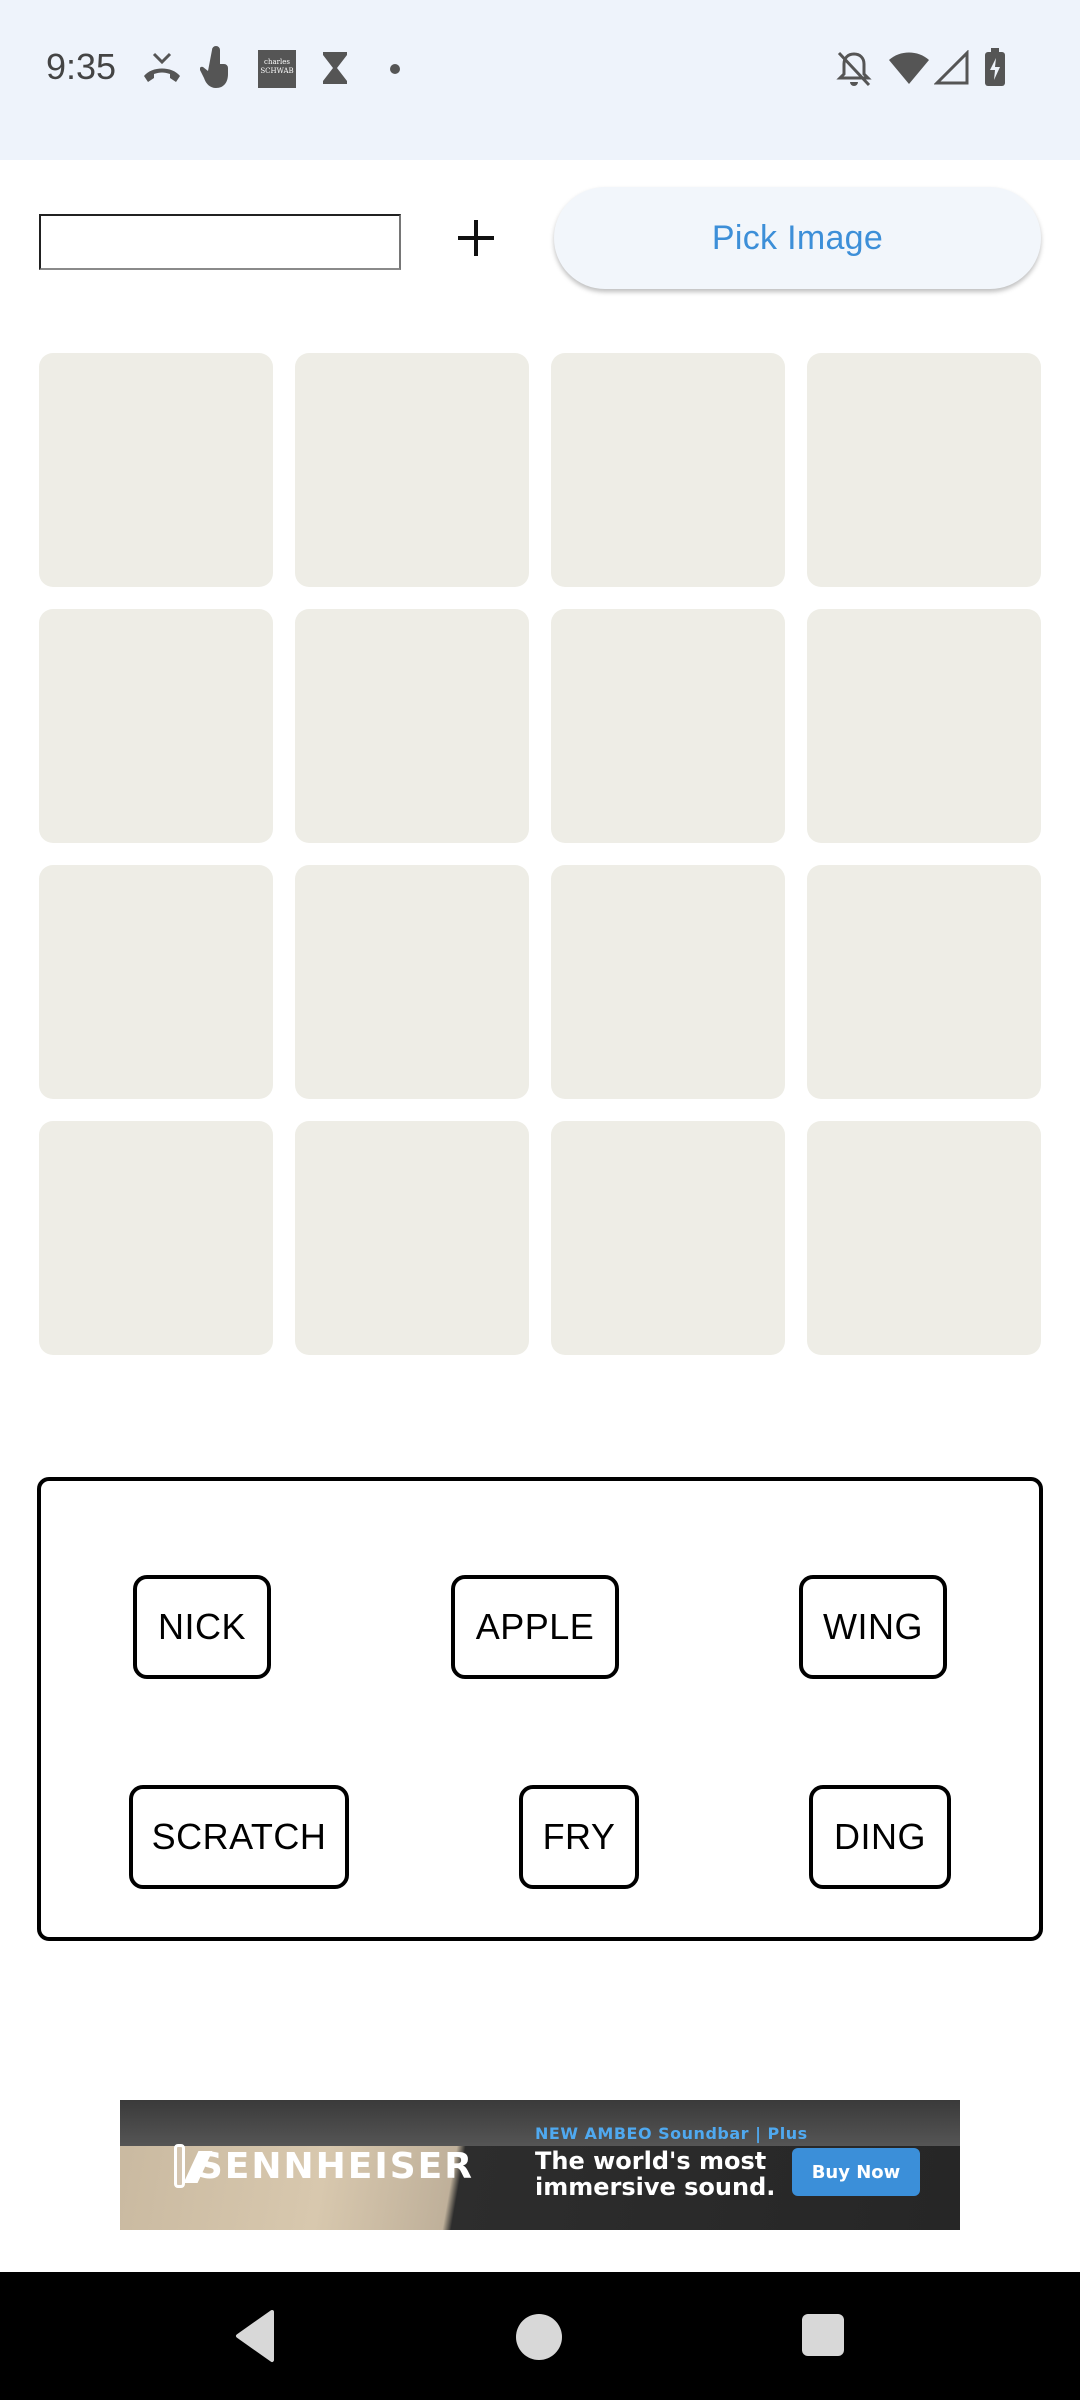  I want to click on sennheiser-logo-icon, so click(179, 2166).